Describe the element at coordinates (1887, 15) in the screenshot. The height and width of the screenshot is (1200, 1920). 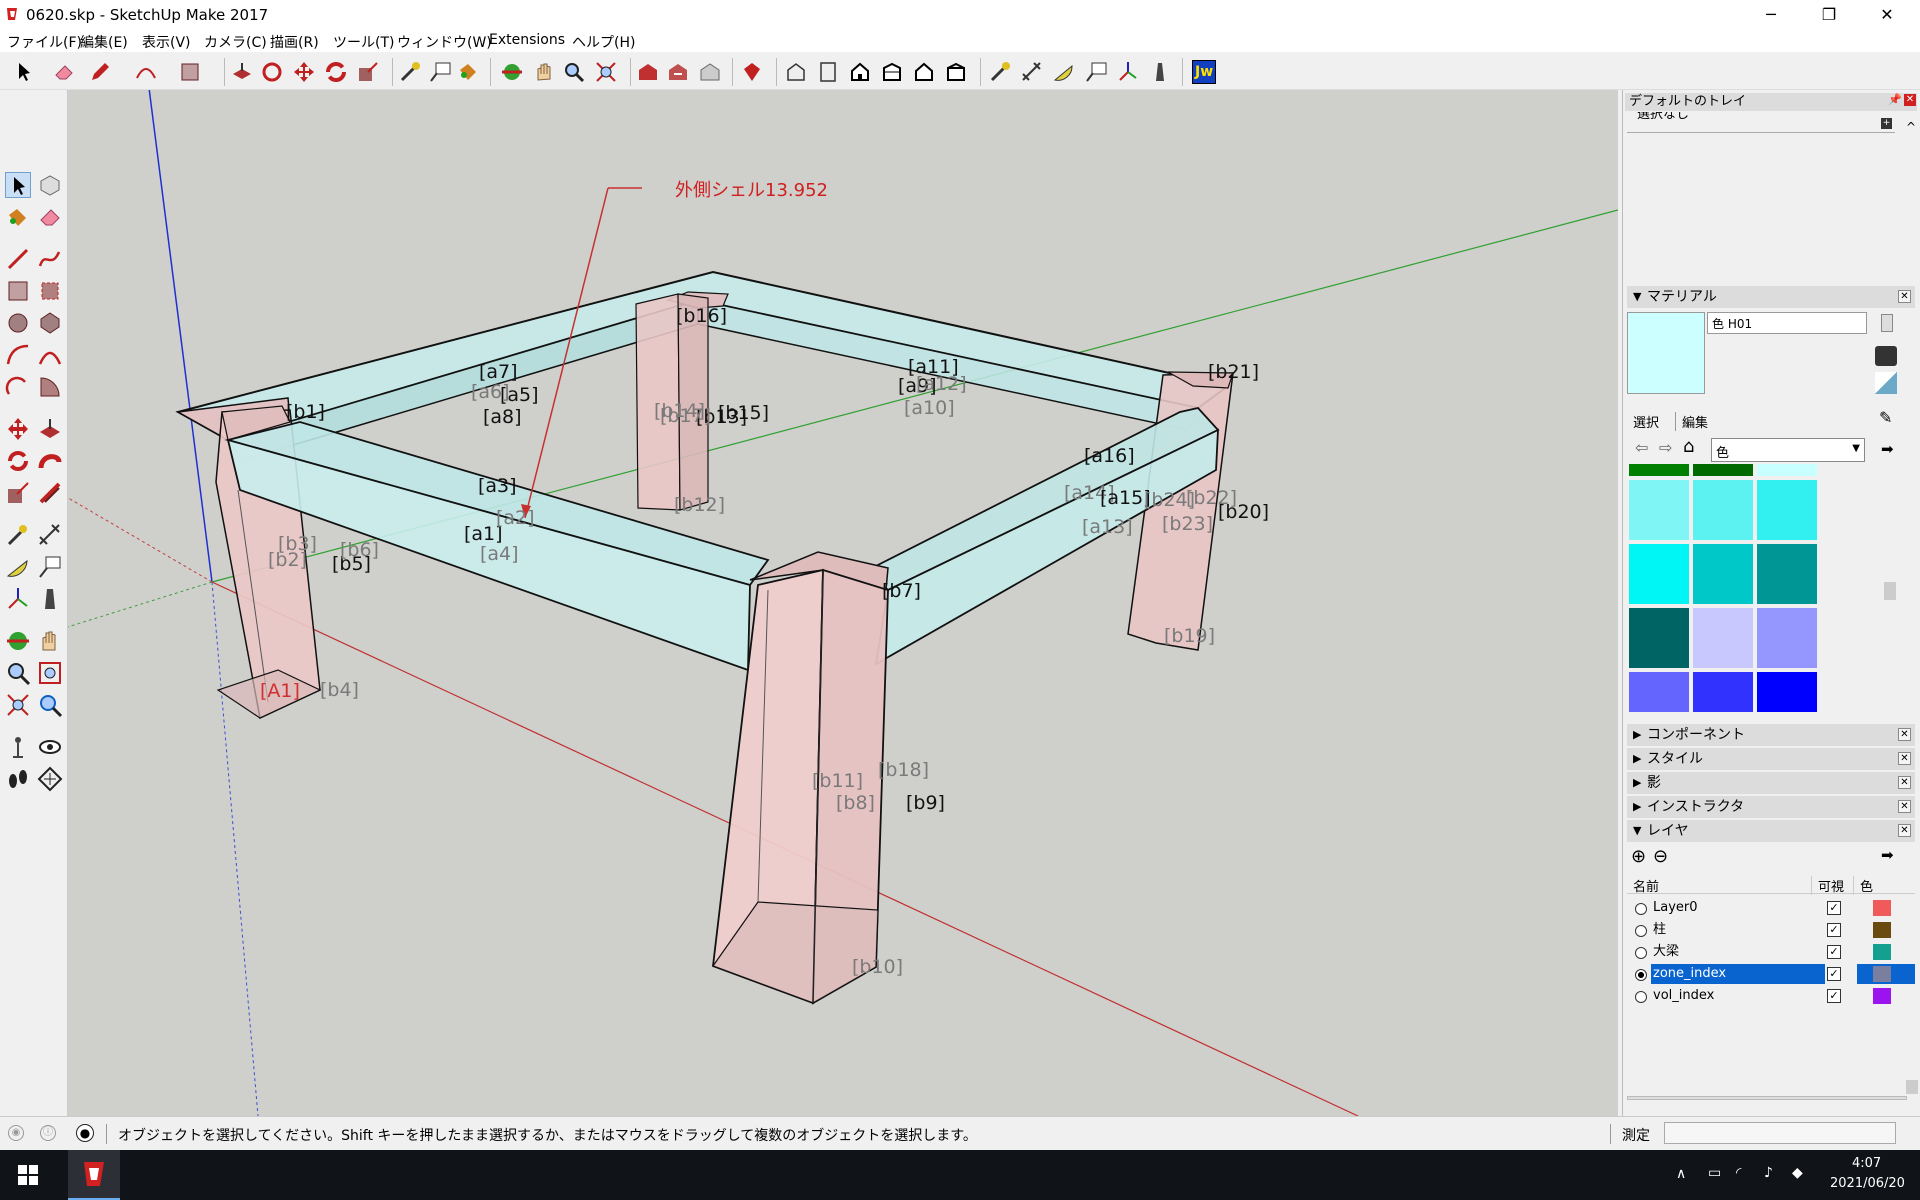
I see `close-button: ✕` at that location.